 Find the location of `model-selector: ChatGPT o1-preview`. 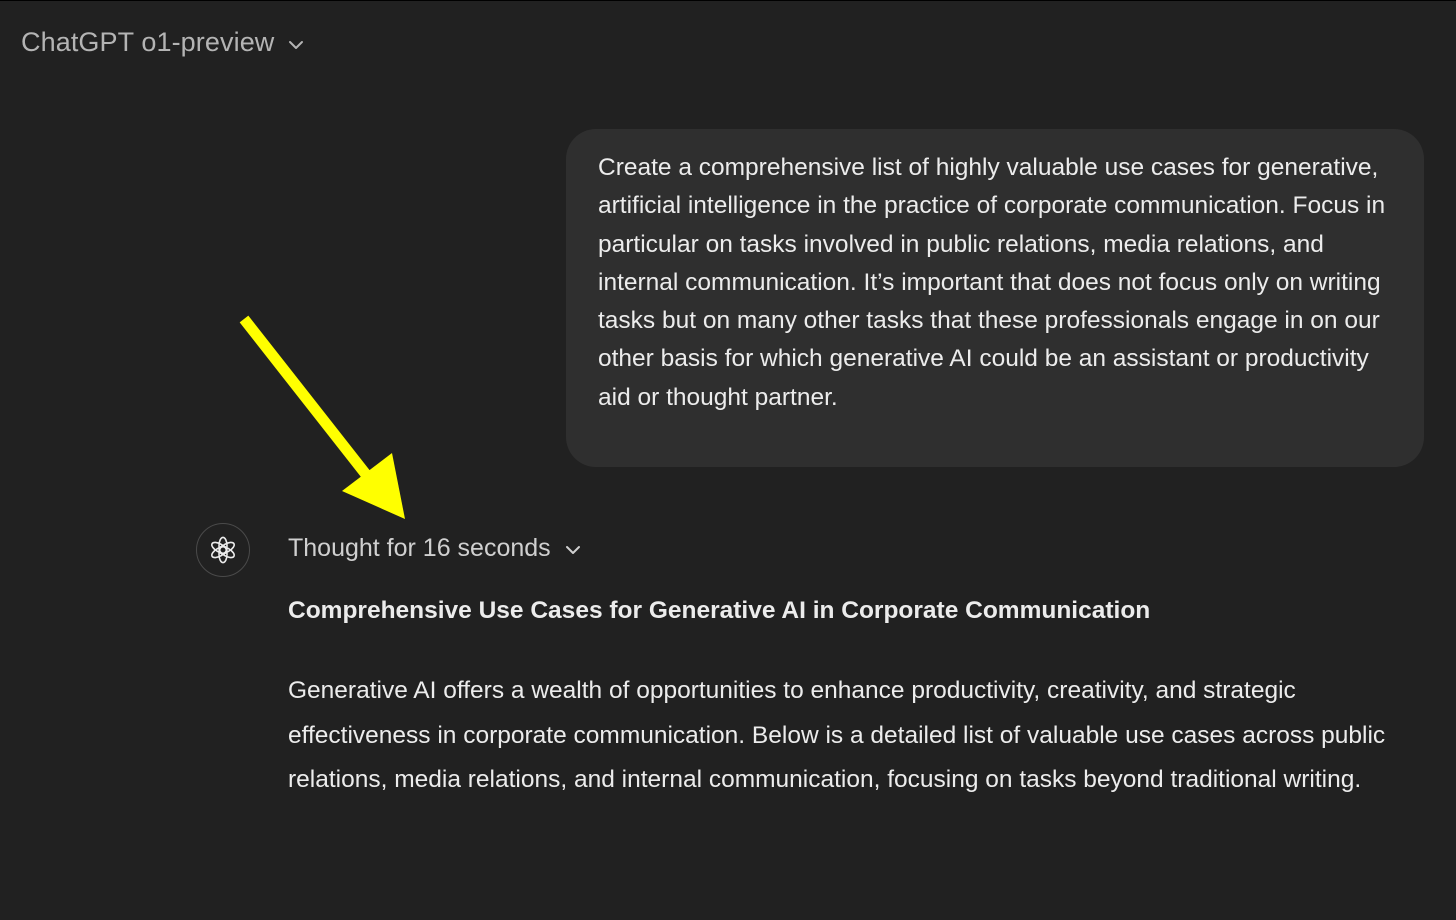

model-selector: ChatGPT o1-preview is located at coordinates (163, 42).